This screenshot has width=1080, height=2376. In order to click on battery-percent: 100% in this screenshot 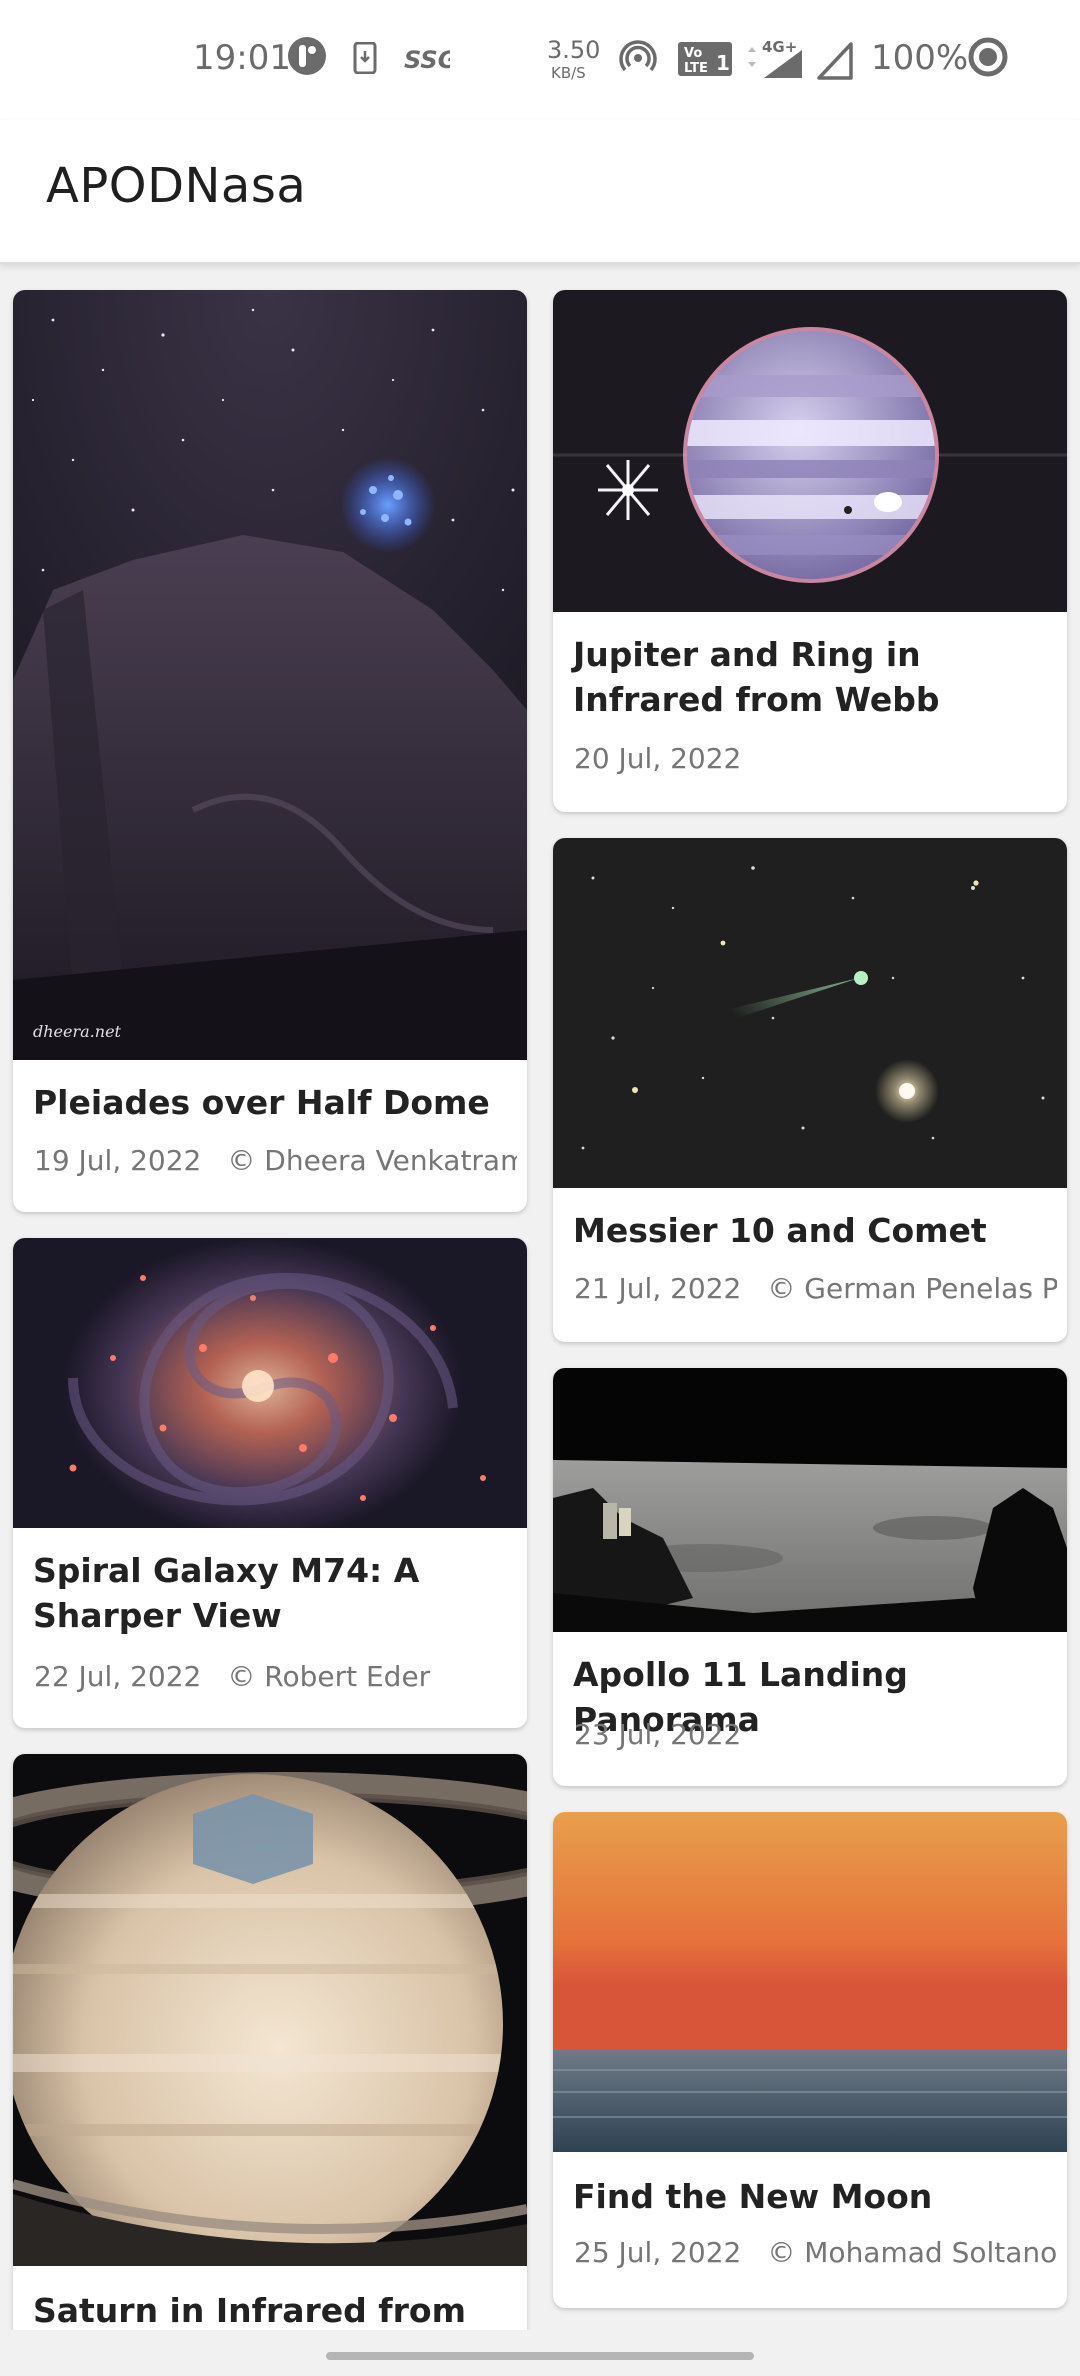, I will do `click(920, 58)`.